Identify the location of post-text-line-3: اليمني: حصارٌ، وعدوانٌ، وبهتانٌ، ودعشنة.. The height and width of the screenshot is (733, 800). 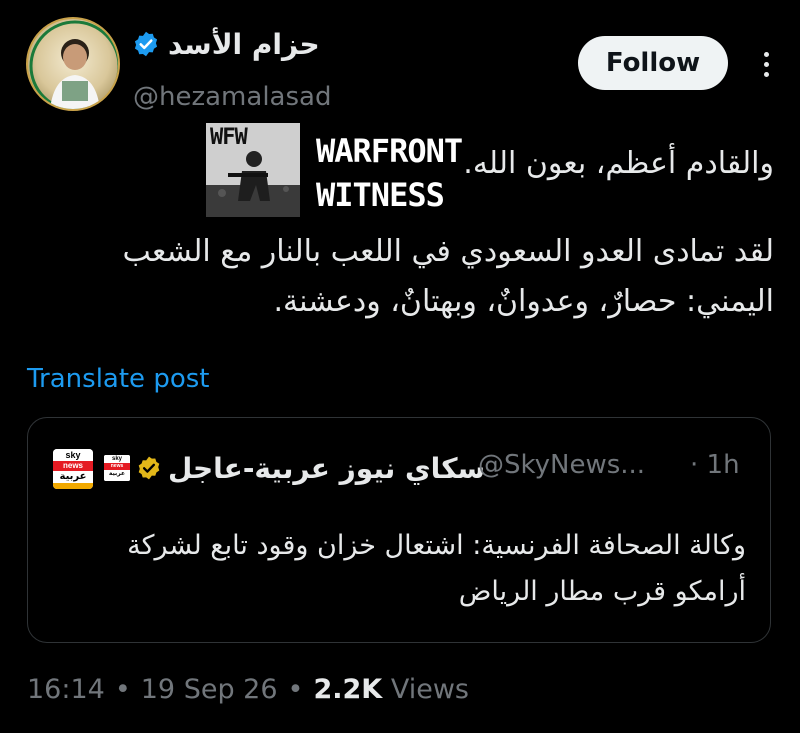
(523, 301).